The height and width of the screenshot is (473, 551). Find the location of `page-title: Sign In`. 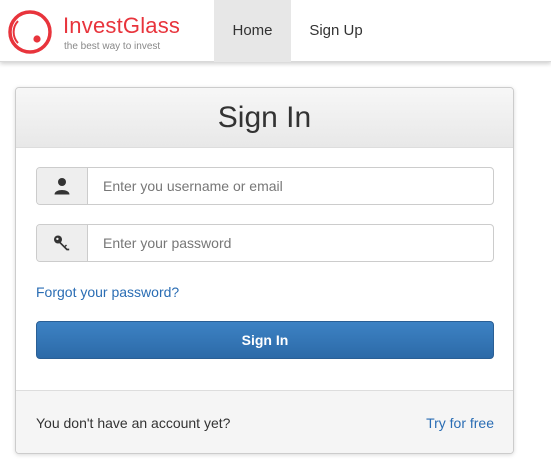

page-title: Sign In is located at coordinates (264, 117).